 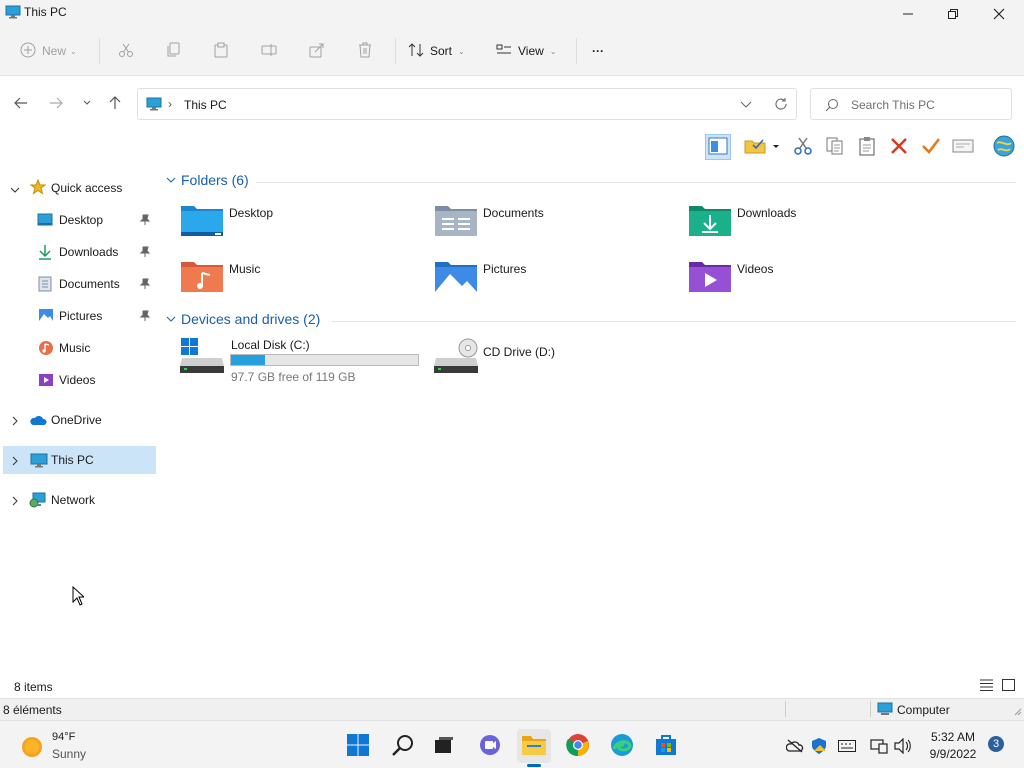 What do you see at coordinates (953, 745) in the screenshot?
I see `clock: 5:32 AM 9/9/2022` at bounding box center [953, 745].